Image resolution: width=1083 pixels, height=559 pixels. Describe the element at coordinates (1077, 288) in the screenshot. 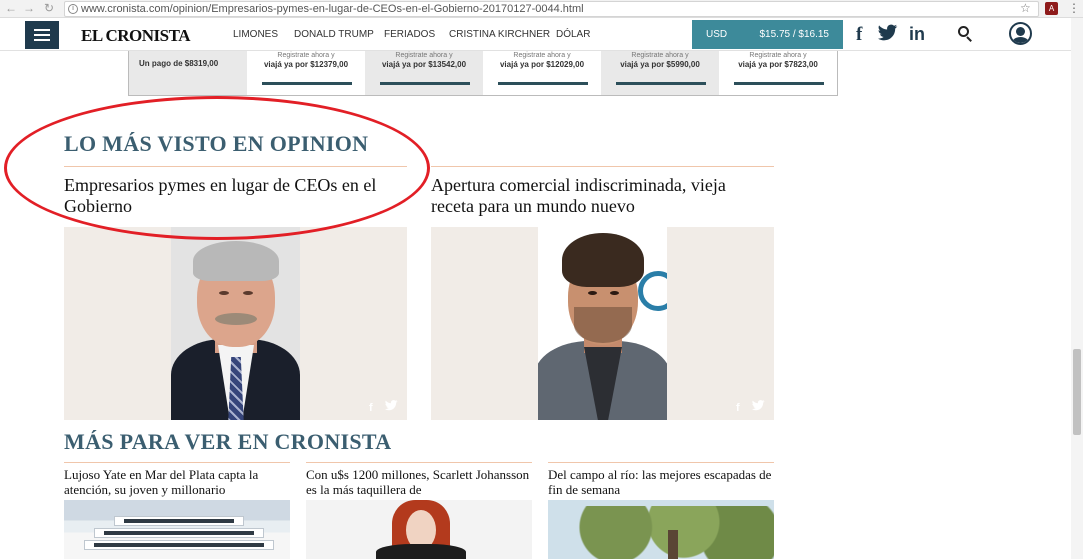

I see `scrollbar-track` at that location.